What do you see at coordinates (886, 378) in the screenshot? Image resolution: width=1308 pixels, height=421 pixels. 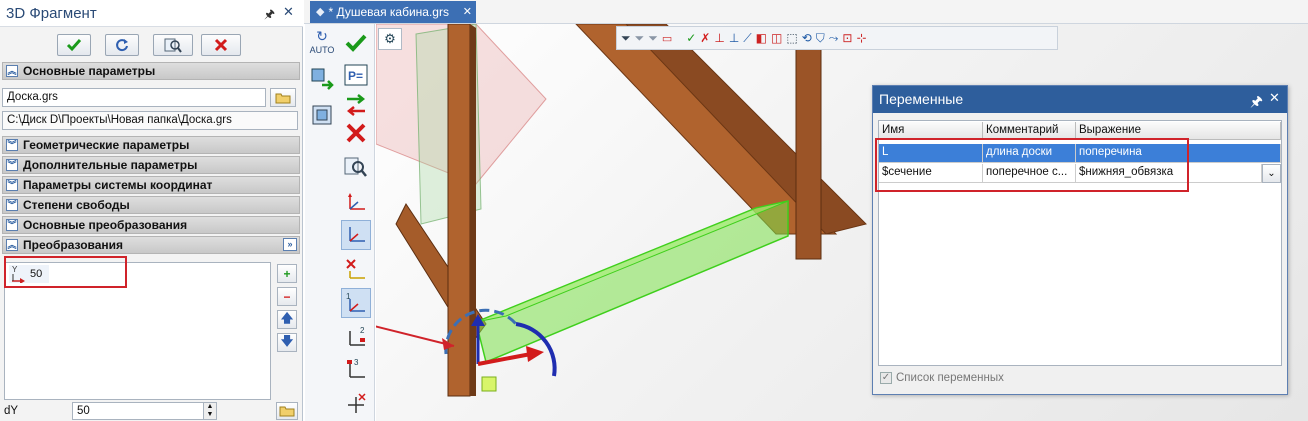 I see `checkbox-icon: ✓` at bounding box center [886, 378].